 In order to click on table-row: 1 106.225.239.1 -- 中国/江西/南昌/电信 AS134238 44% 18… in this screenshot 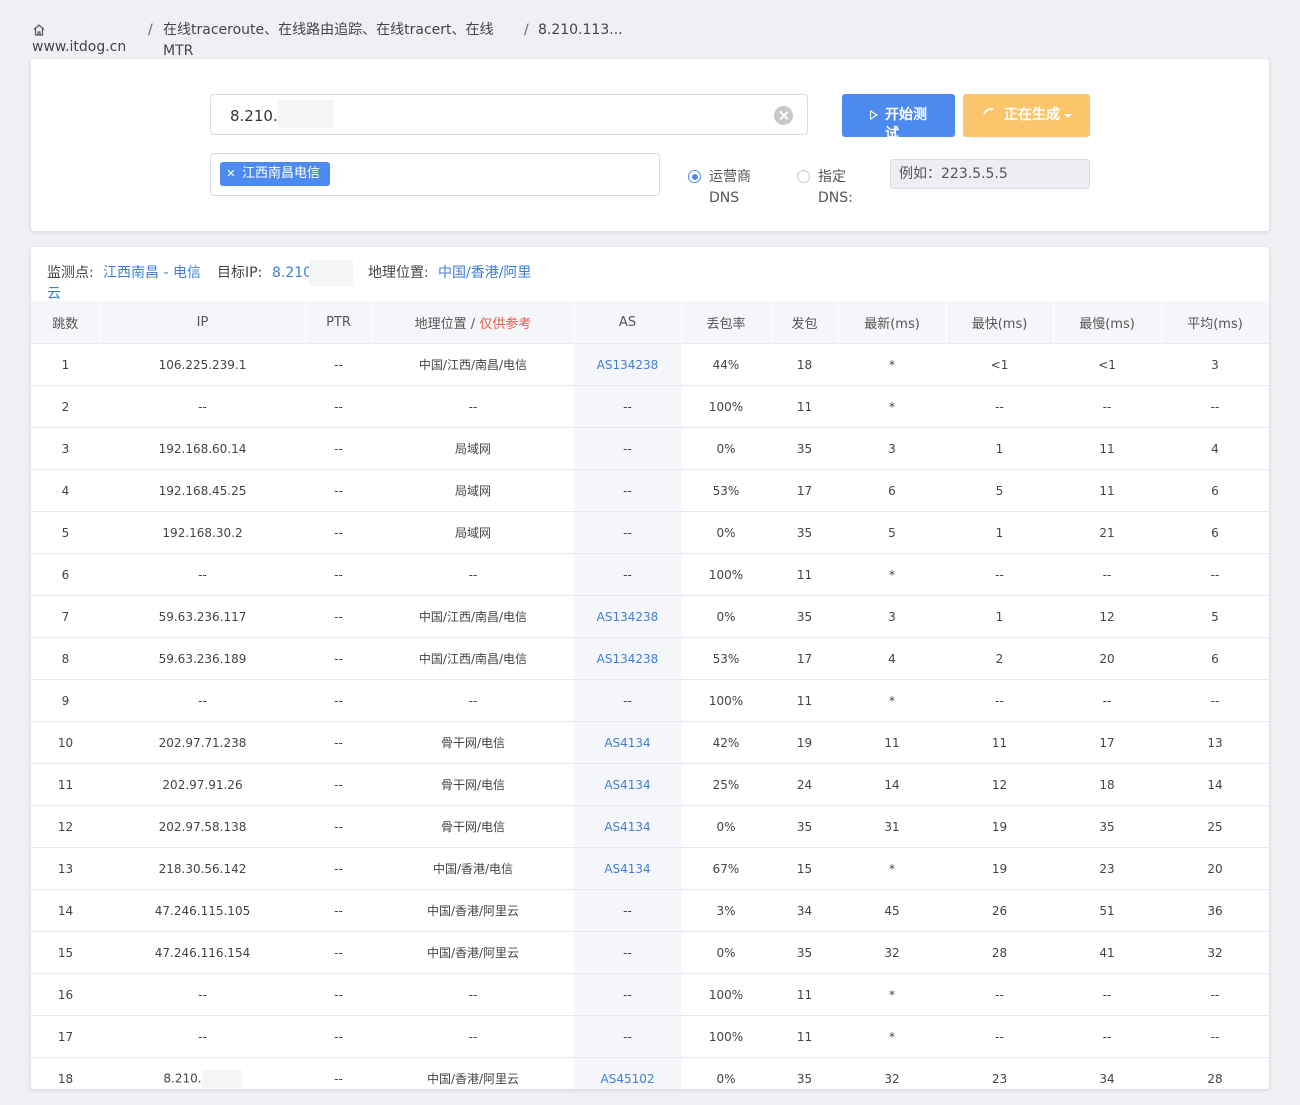, I will do `click(650, 364)`.